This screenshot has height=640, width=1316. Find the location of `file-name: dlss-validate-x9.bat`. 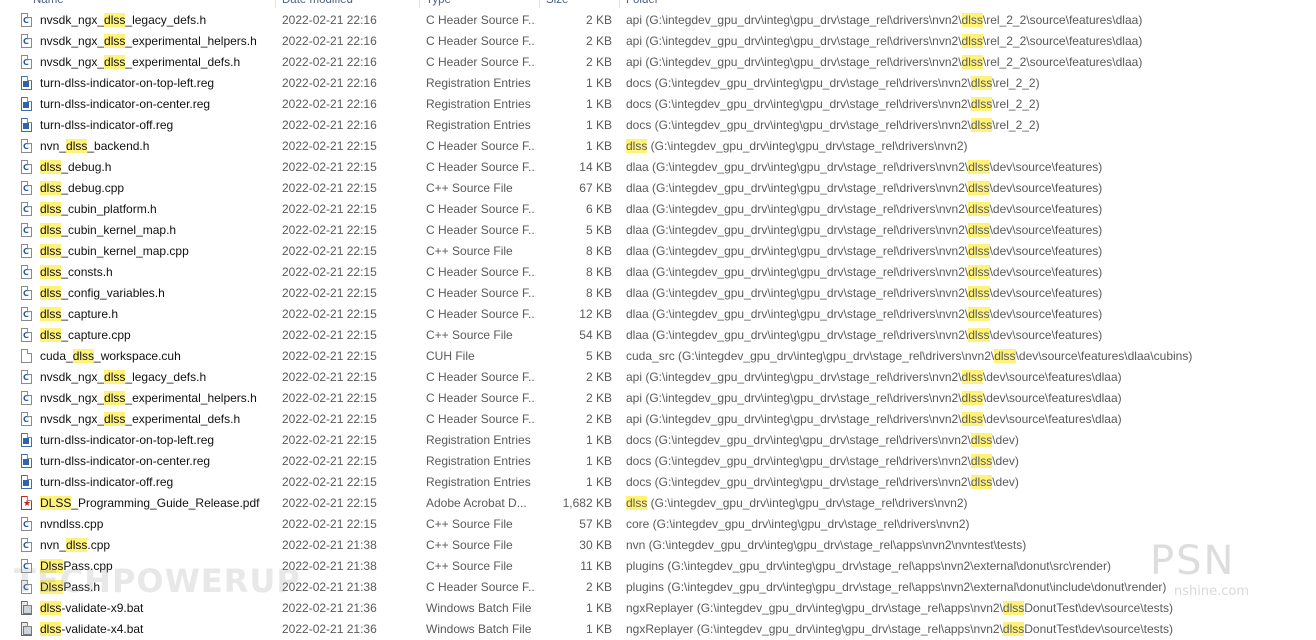

file-name: dlss-validate-x9.bat is located at coordinates (157, 608).